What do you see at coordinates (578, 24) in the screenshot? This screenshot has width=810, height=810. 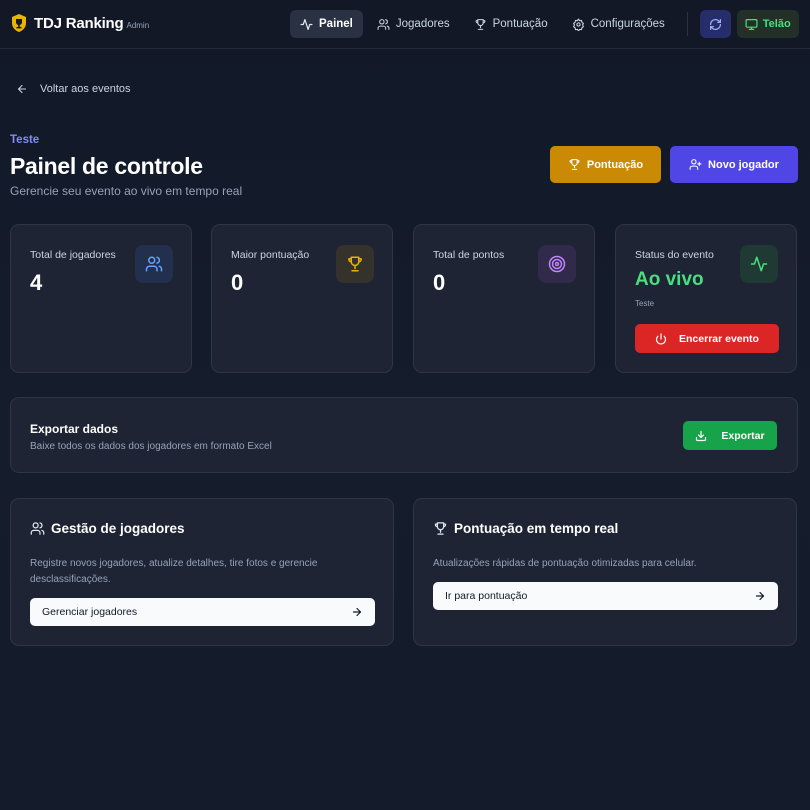 I see `settings-icon` at bounding box center [578, 24].